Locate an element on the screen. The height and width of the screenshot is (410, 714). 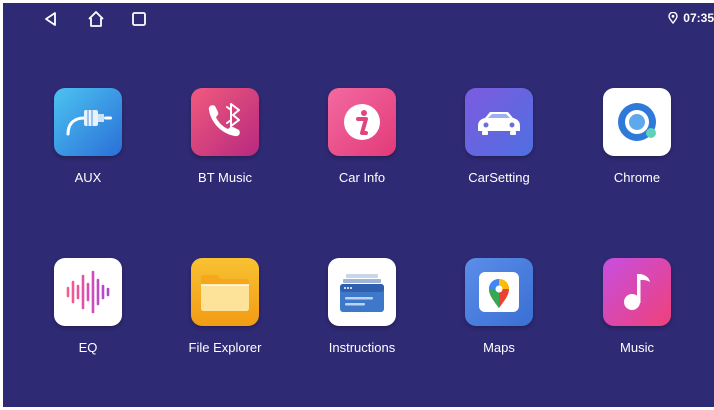
app-icon-car-info is located at coordinates (362, 122).